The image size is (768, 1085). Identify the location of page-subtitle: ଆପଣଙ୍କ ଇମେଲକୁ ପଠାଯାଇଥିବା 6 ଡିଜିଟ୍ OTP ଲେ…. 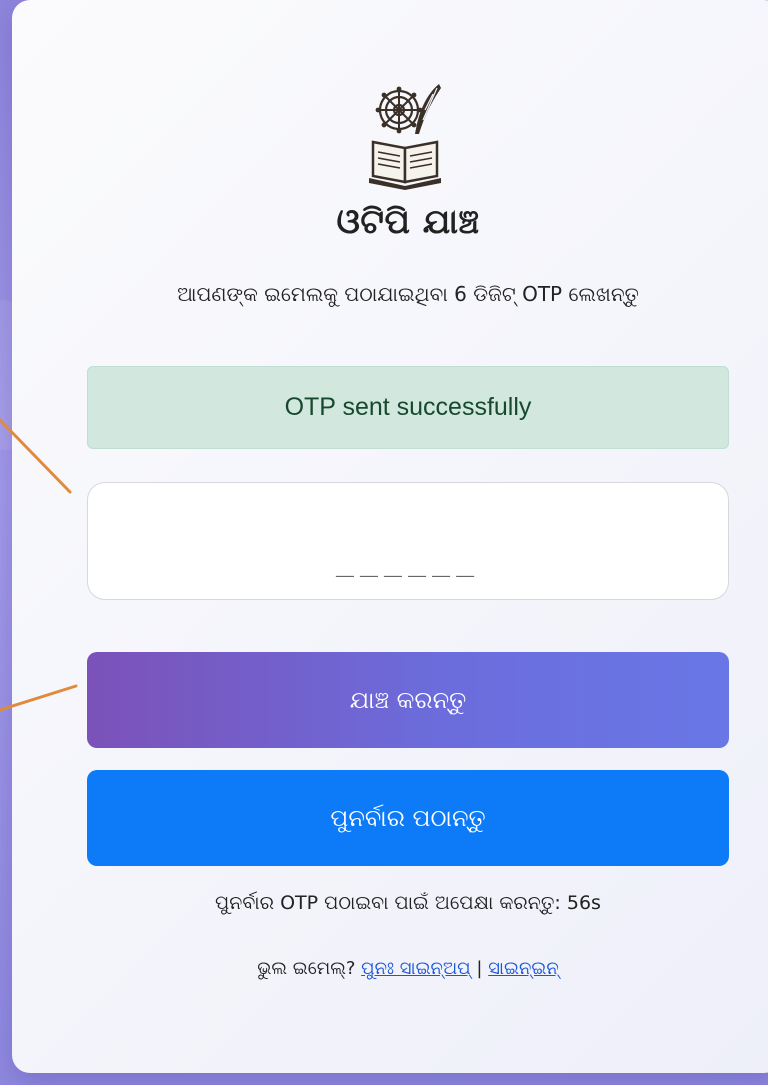
(408, 294).